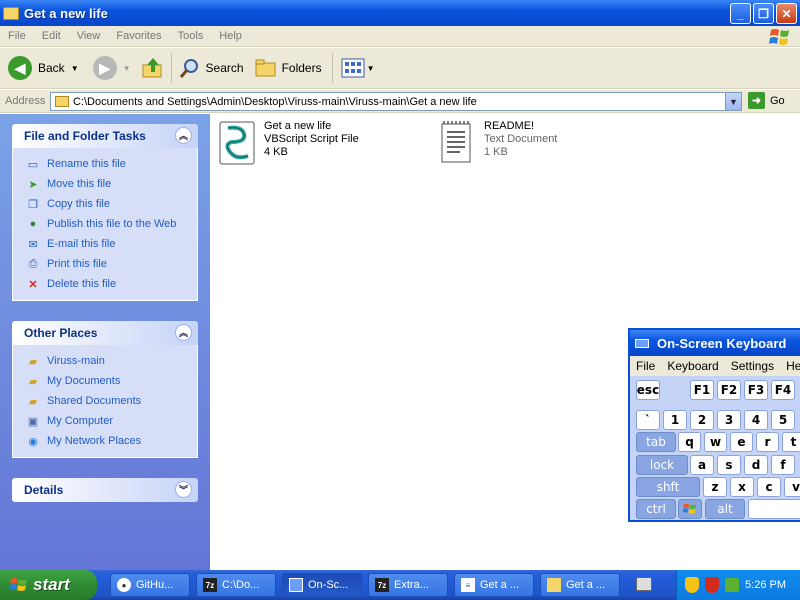 This screenshot has height=600, width=800. What do you see at coordinates (210, 585) in the screenshot?
I see `7zip-icon: 7z` at bounding box center [210, 585].